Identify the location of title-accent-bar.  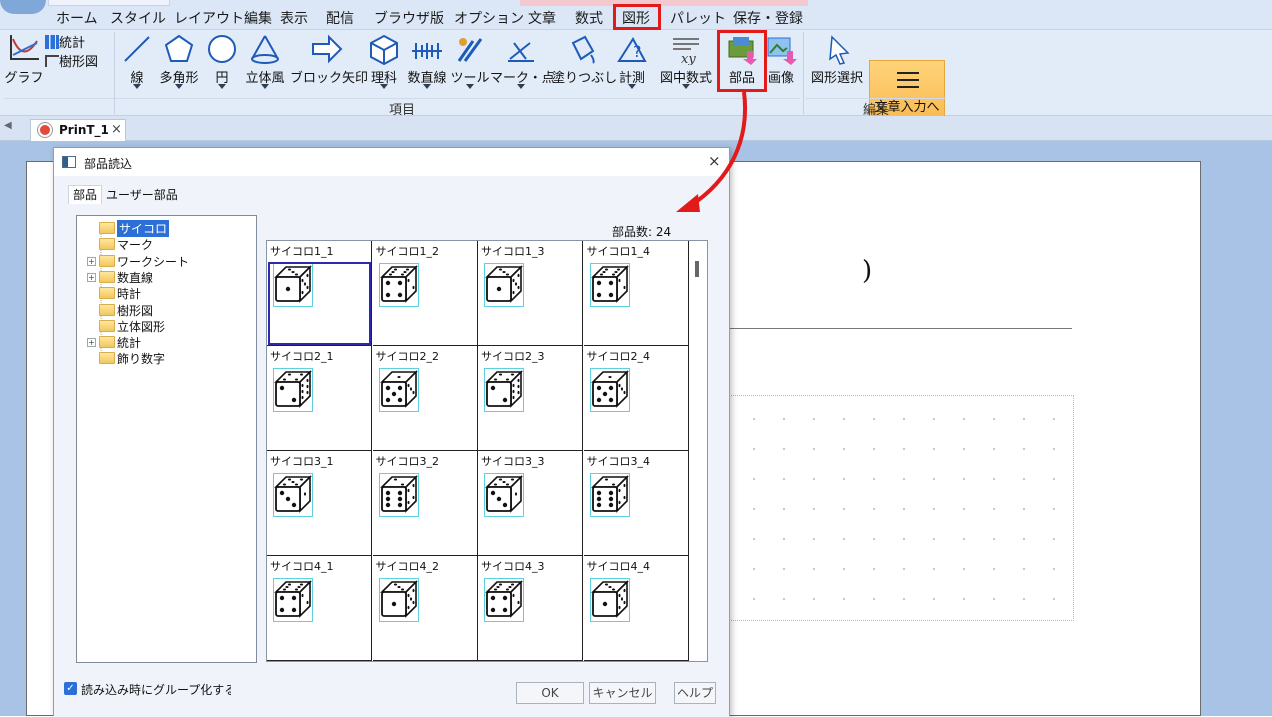
(664, 3).